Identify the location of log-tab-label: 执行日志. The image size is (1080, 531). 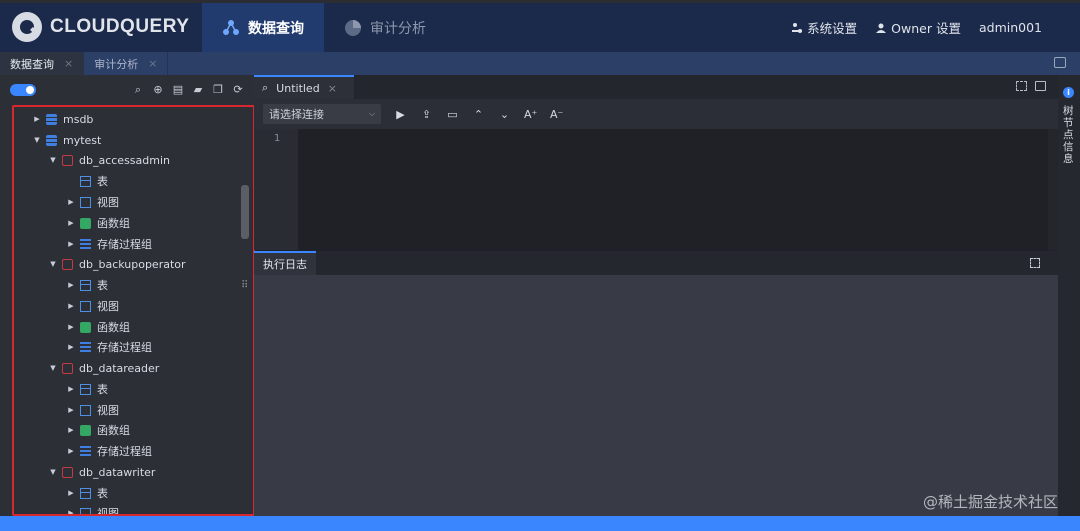
(285, 264).